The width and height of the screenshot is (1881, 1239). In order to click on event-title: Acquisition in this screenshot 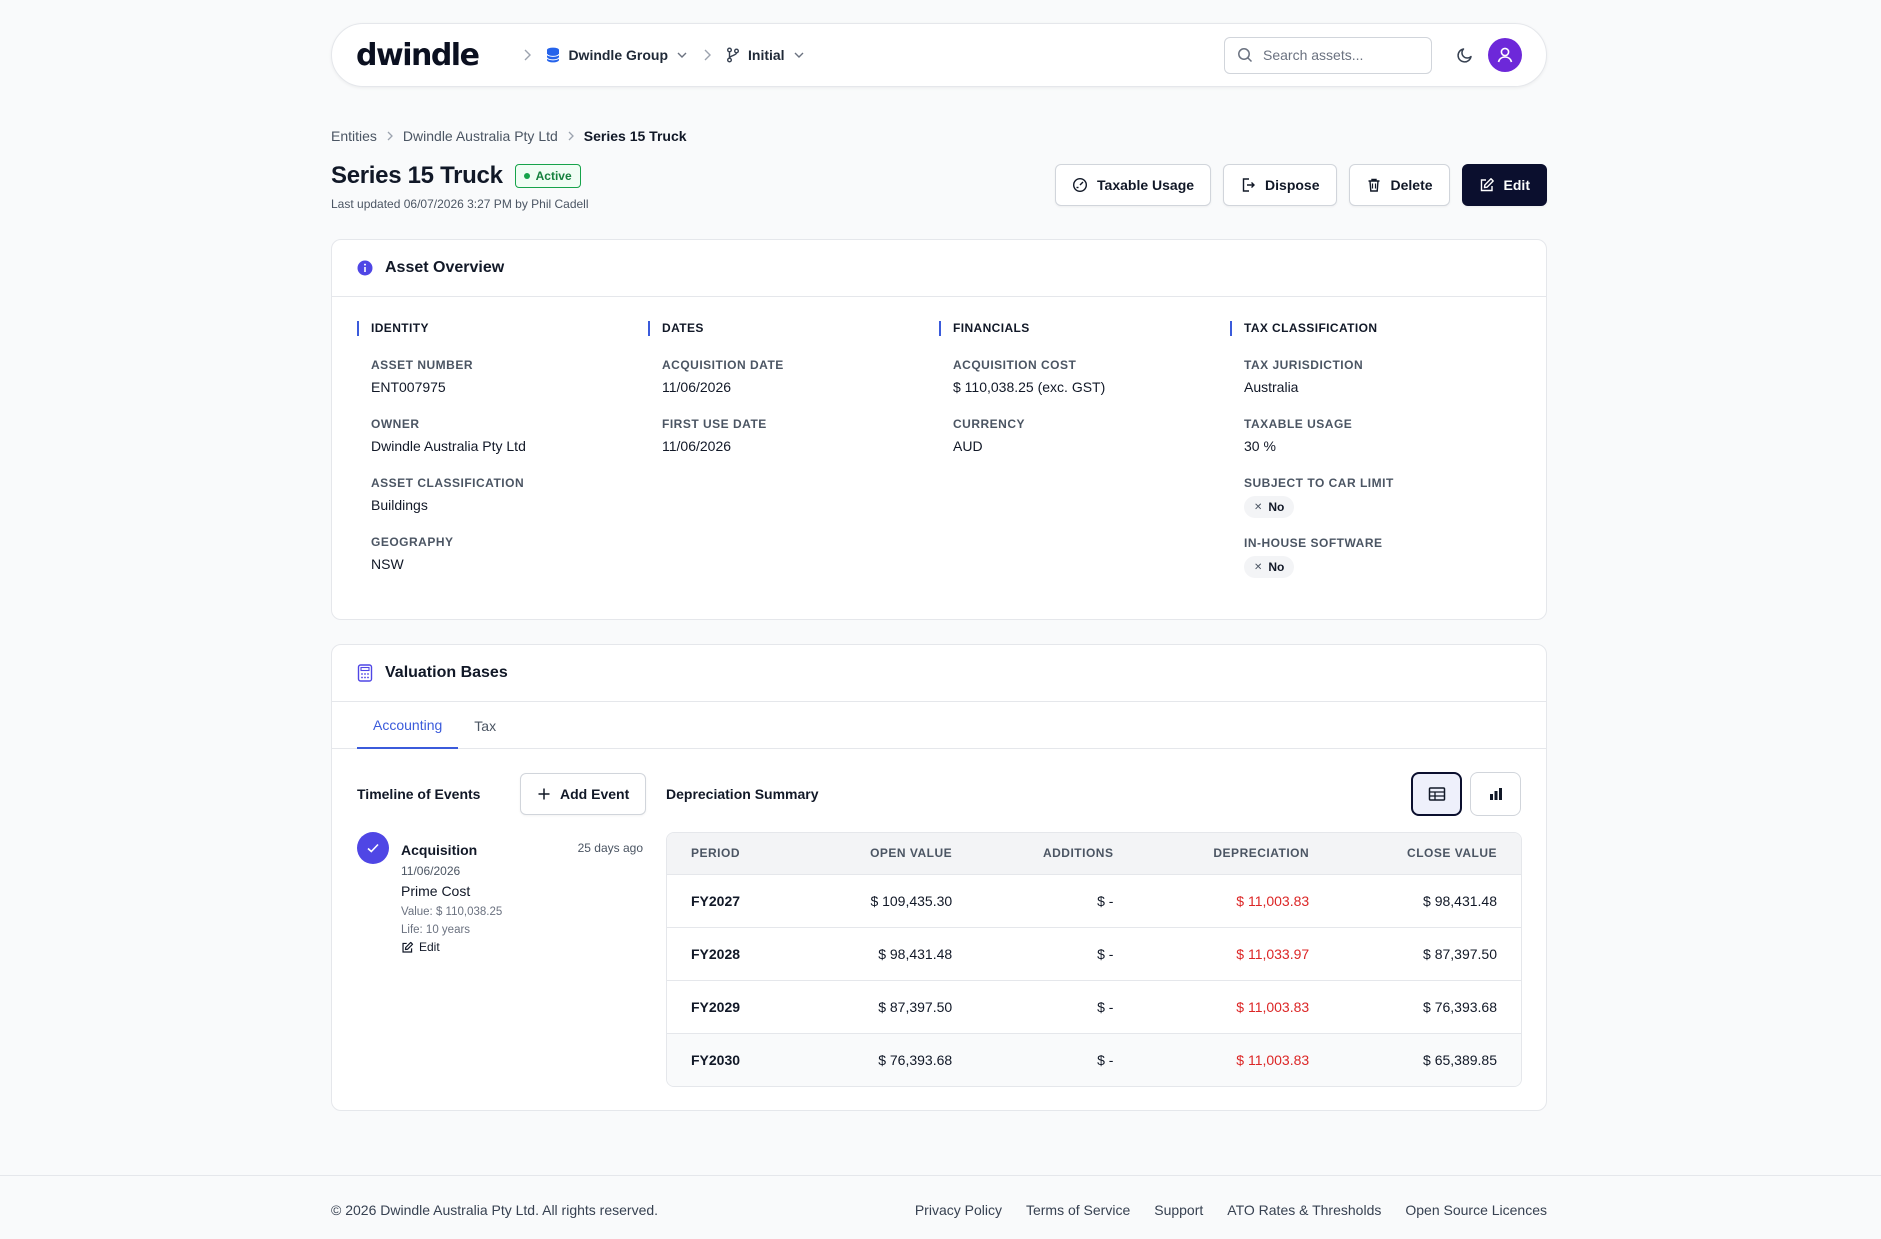, I will do `click(439, 850)`.